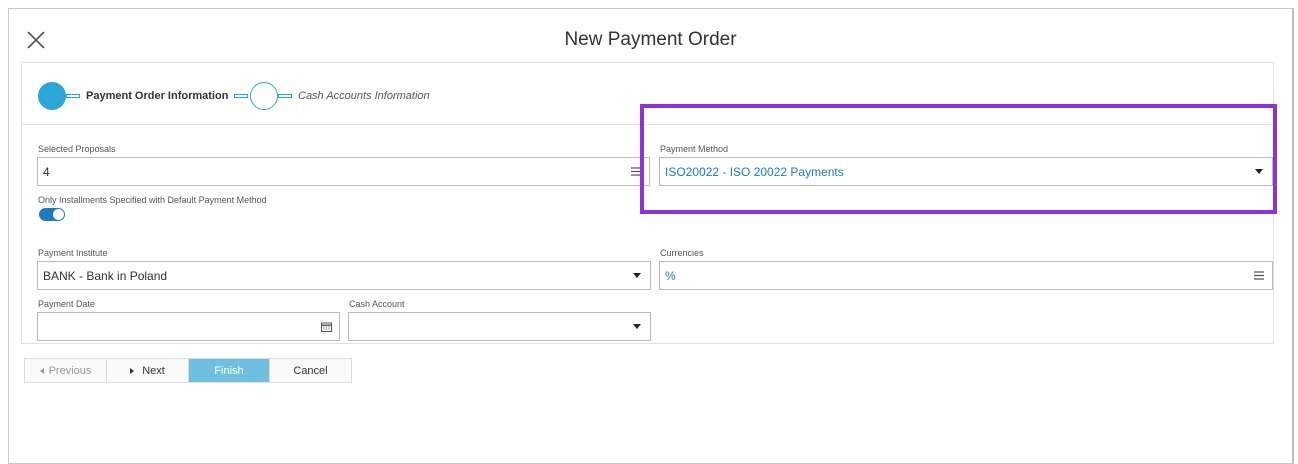 The image size is (1298, 464). Describe the element at coordinates (46, 171) in the screenshot. I see `selected-proposals-value: 4` at that location.